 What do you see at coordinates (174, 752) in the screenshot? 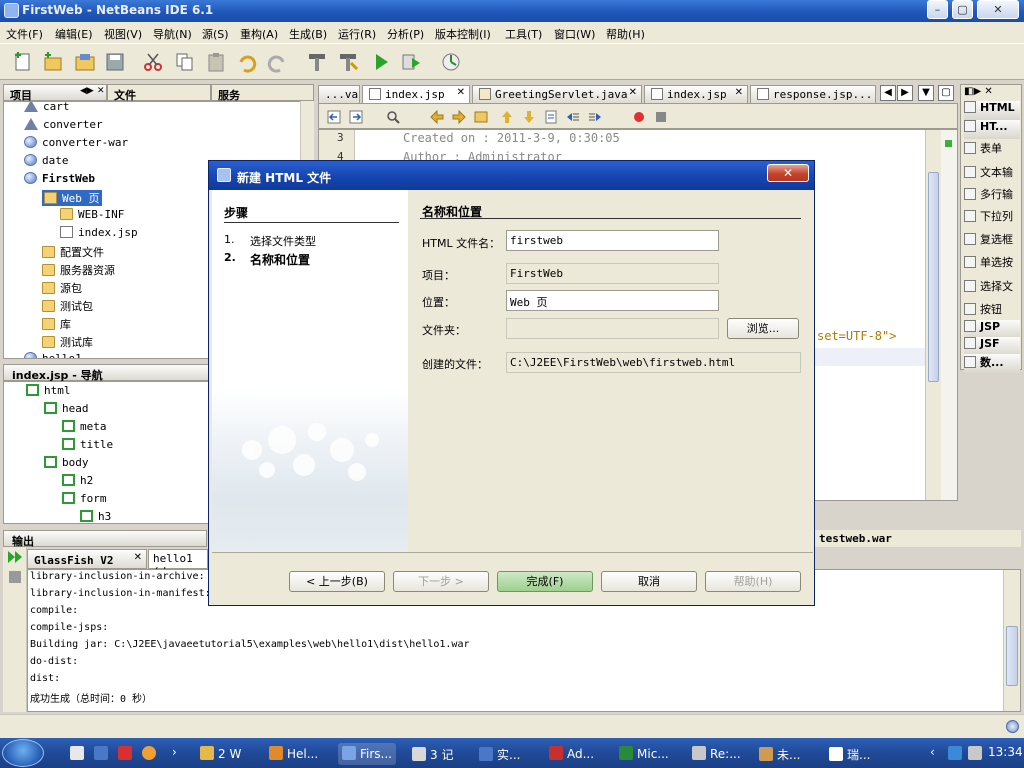
I see `quicklaunch-more-icon: ›` at bounding box center [174, 752].